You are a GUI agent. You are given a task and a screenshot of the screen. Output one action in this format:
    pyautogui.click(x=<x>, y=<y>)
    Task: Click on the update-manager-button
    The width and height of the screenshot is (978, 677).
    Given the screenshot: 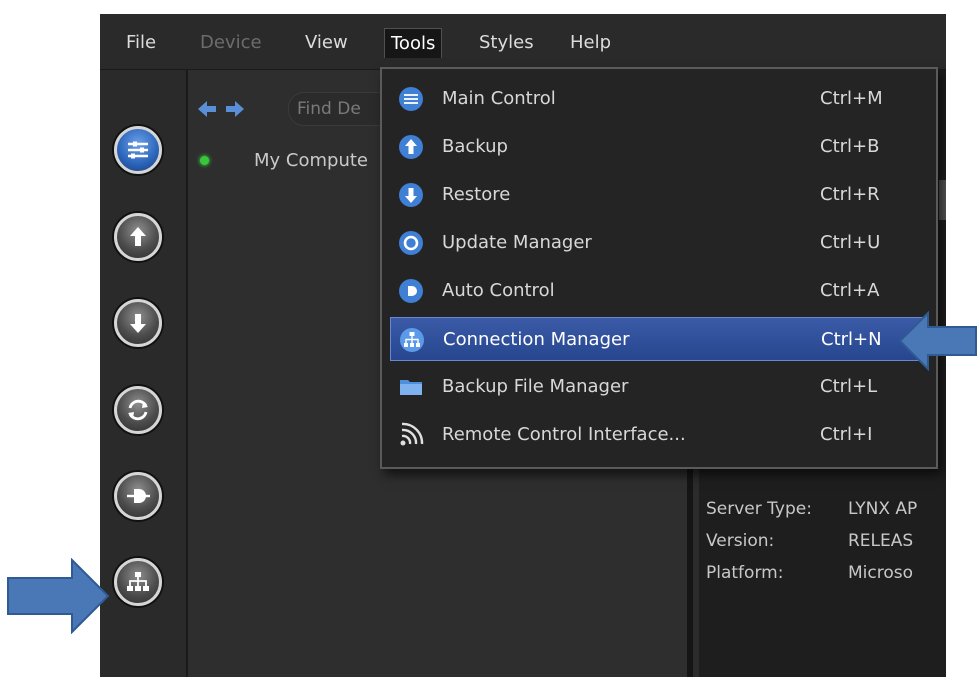 What is the action you would take?
    pyautogui.click(x=138, y=410)
    